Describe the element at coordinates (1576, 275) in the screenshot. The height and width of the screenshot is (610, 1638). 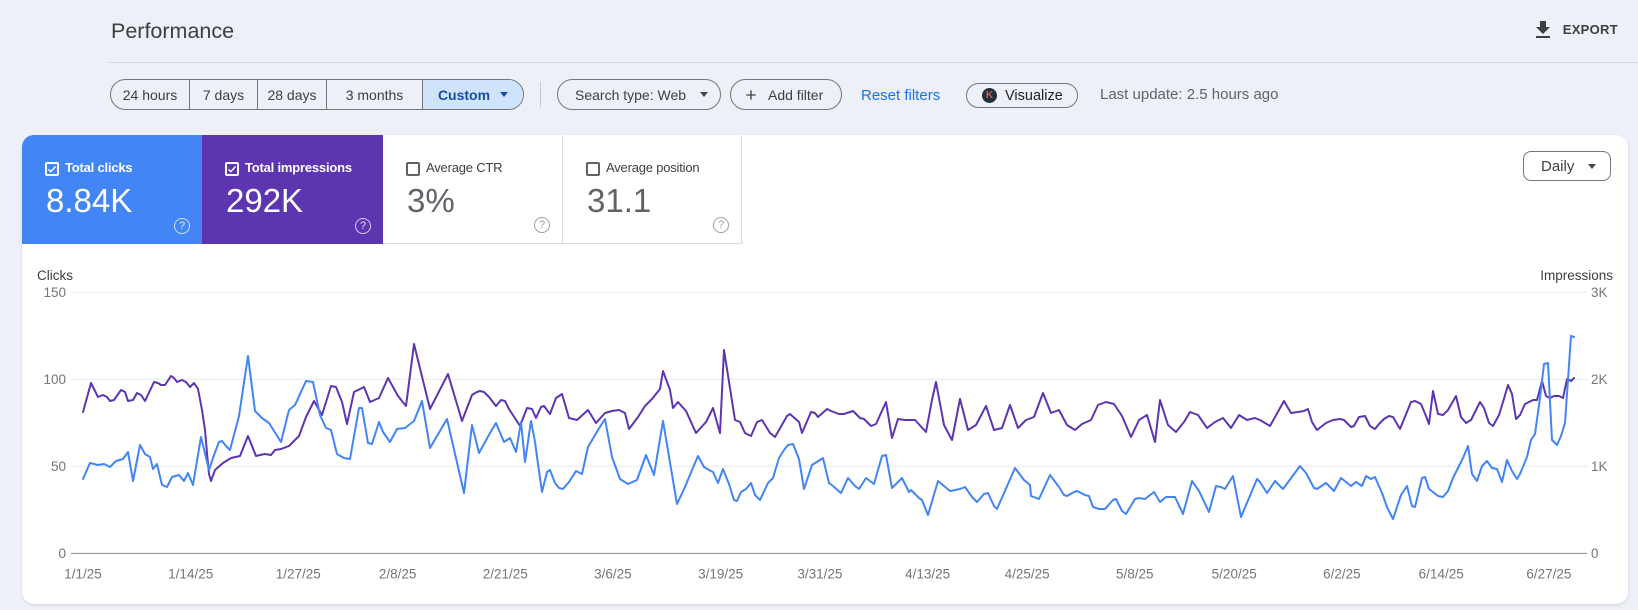
I see `svg-text: Impressions` at that location.